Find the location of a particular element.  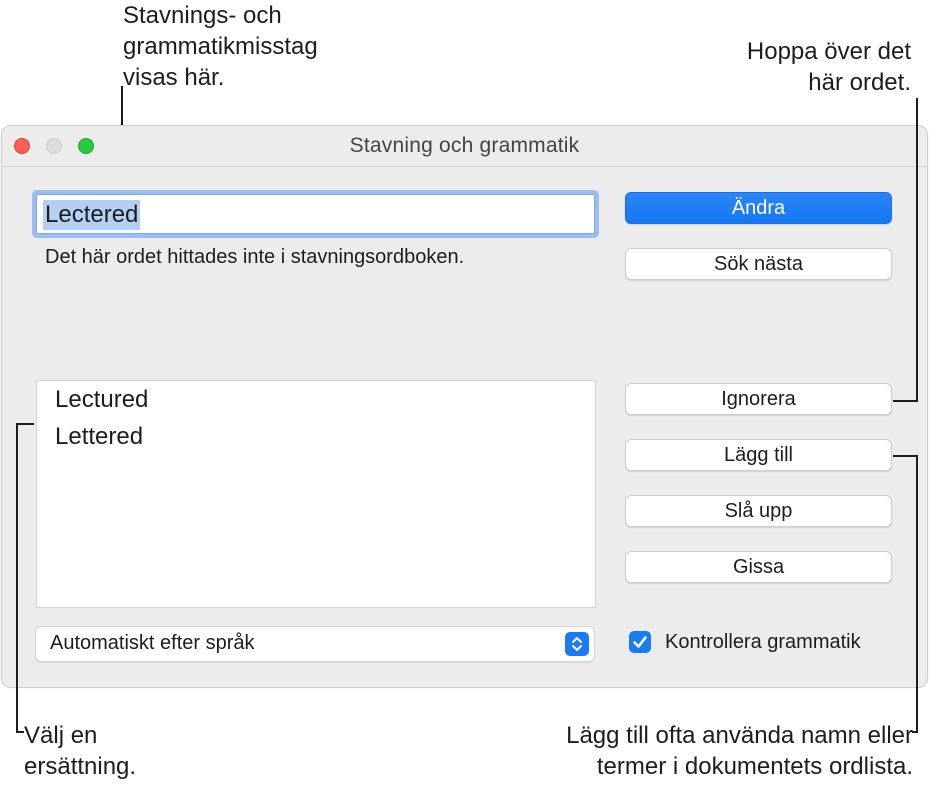

suggestion-item: Lectured is located at coordinates (101, 400).